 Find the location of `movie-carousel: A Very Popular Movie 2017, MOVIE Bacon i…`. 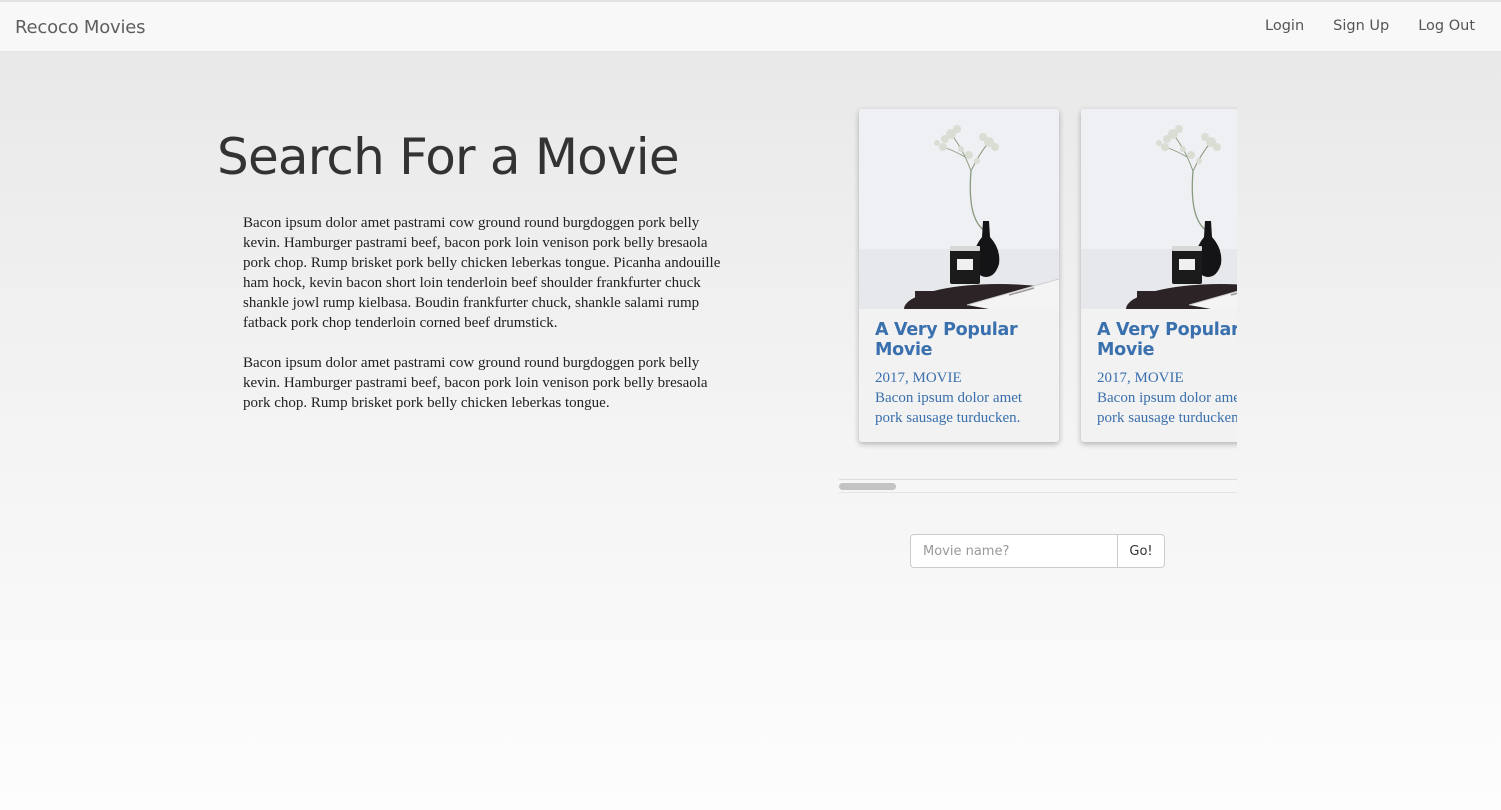

movie-carousel: A Very Popular Movie 2017, MOVIE Bacon i… is located at coordinates (1038, 297).